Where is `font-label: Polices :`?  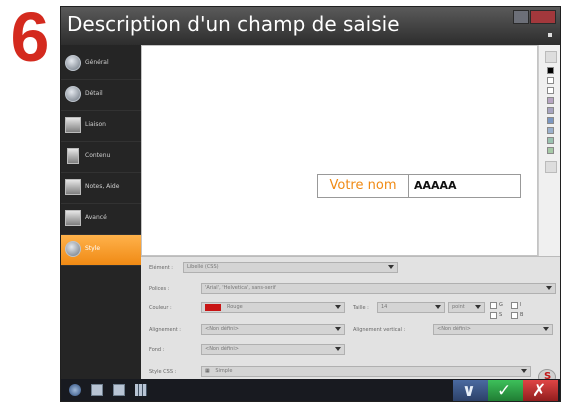 font-label: Polices : is located at coordinates (159, 289).